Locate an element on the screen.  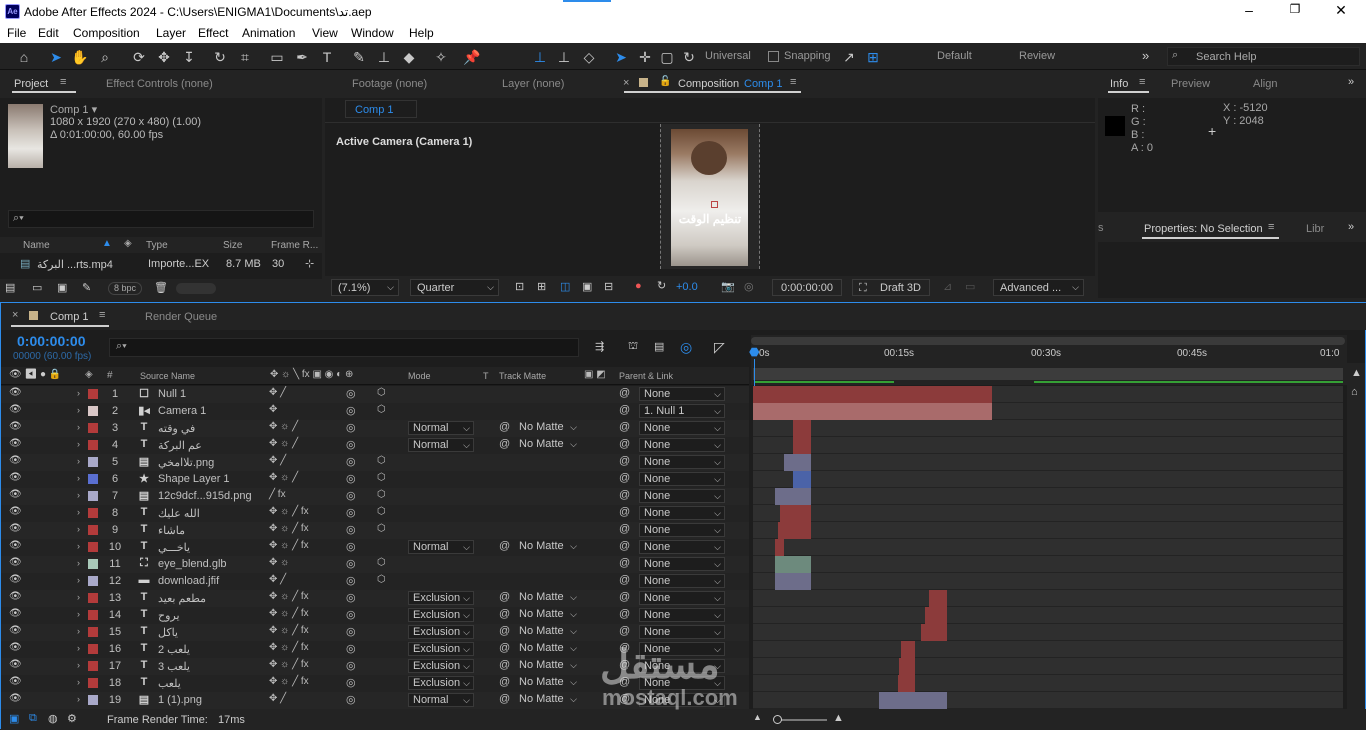
timeline-search-input: ⌕▾ is located at coordinates (344, 347).